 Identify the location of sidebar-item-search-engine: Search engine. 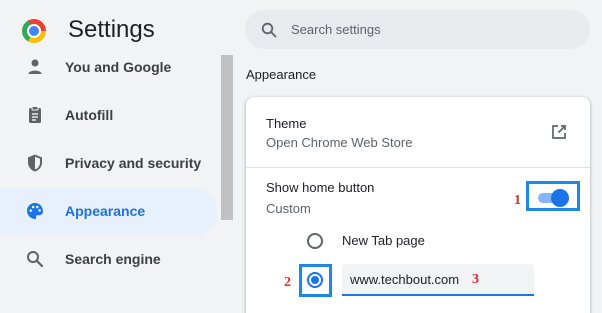
(108, 259).